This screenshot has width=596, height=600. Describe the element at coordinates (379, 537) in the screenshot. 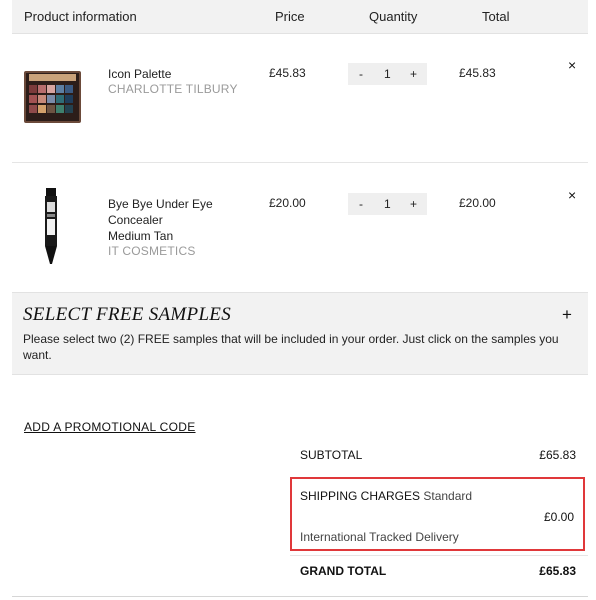

I see `shipping-description: International Tracked Delivery` at that location.